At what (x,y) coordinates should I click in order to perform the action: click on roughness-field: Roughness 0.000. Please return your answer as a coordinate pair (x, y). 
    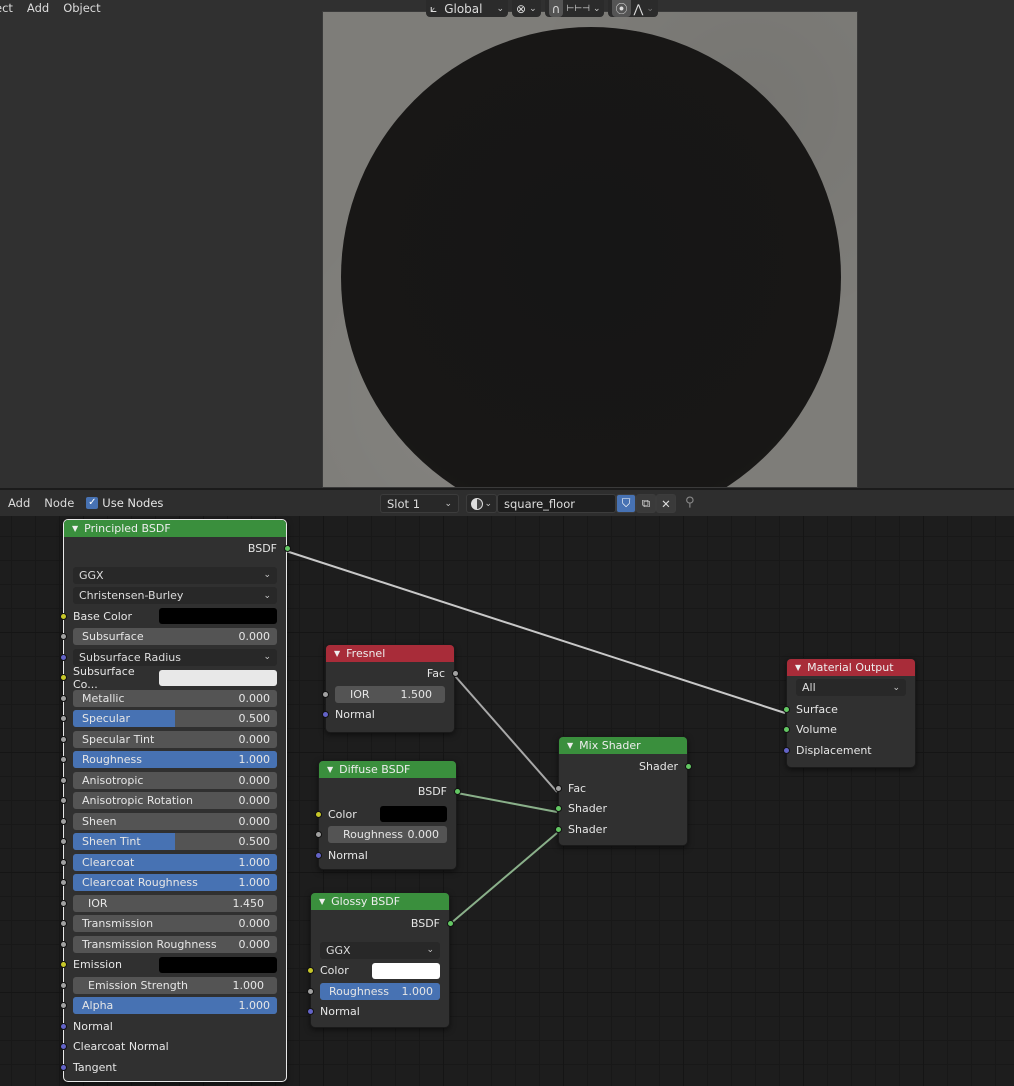
    Looking at the image, I should click on (387, 835).